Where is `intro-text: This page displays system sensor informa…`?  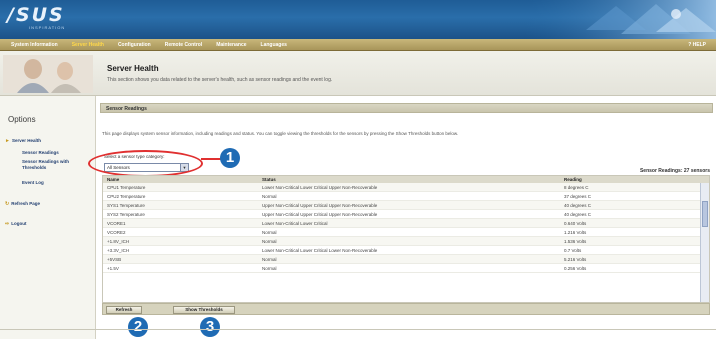
intro-text: This page displays system sensor informa… is located at coordinates (280, 133).